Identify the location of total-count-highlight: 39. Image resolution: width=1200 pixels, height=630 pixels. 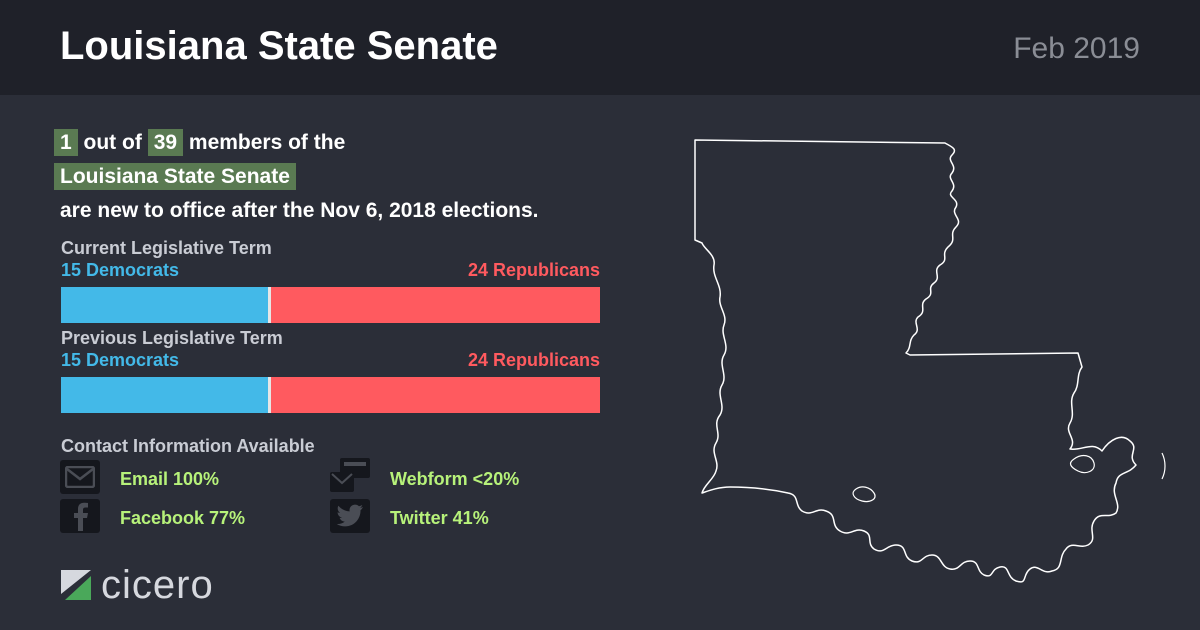
(165, 142).